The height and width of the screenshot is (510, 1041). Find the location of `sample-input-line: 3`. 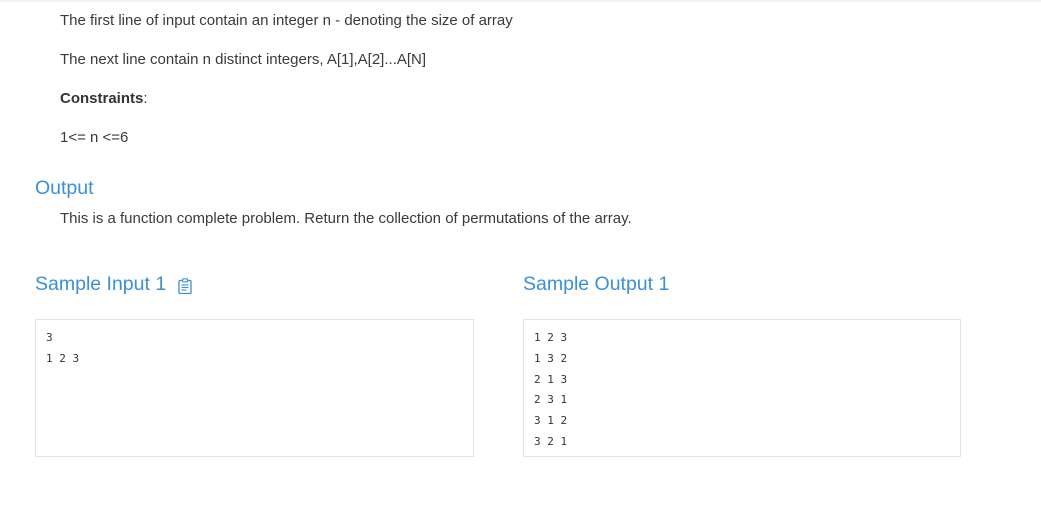

sample-input-line: 3 is located at coordinates (49, 337).